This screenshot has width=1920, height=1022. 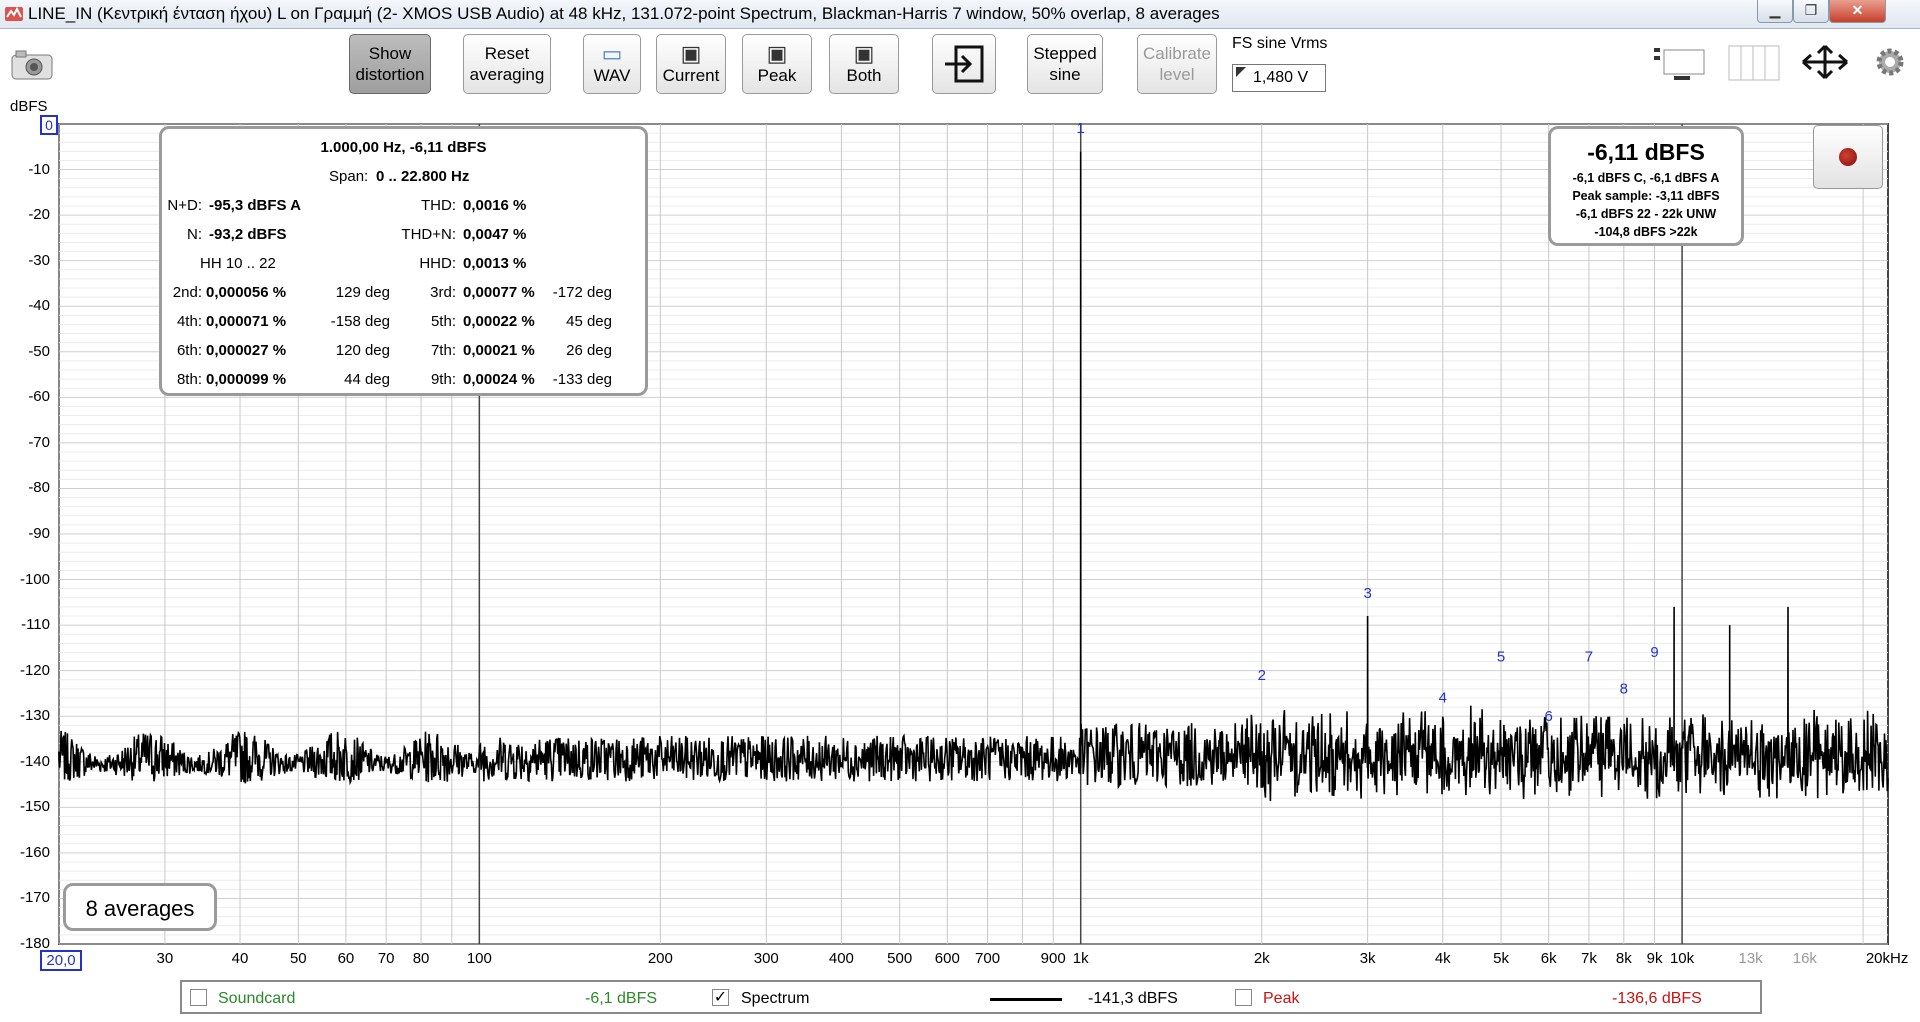 What do you see at coordinates (1133, 998) in the screenshot?
I see `spectrum-value: -141,3 dBFS` at bounding box center [1133, 998].